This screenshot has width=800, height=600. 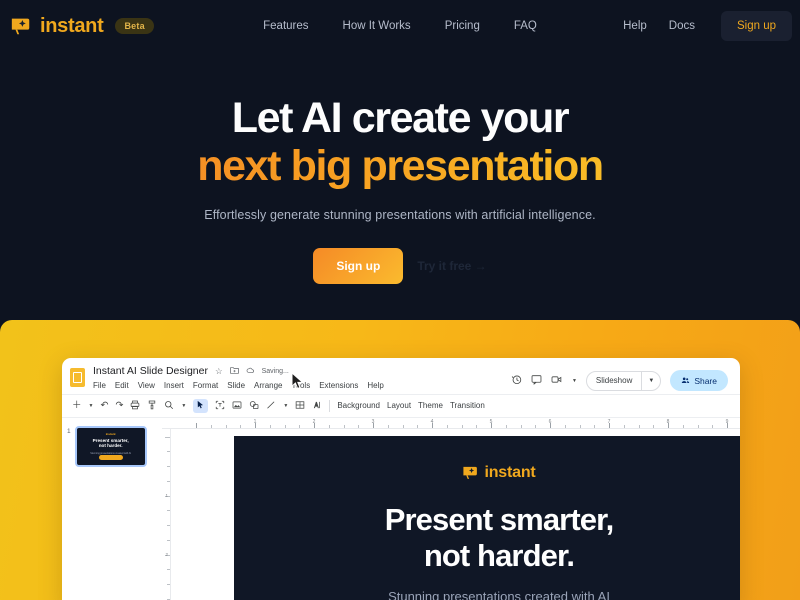 I want to click on share-label: Share, so click(x=705, y=380).